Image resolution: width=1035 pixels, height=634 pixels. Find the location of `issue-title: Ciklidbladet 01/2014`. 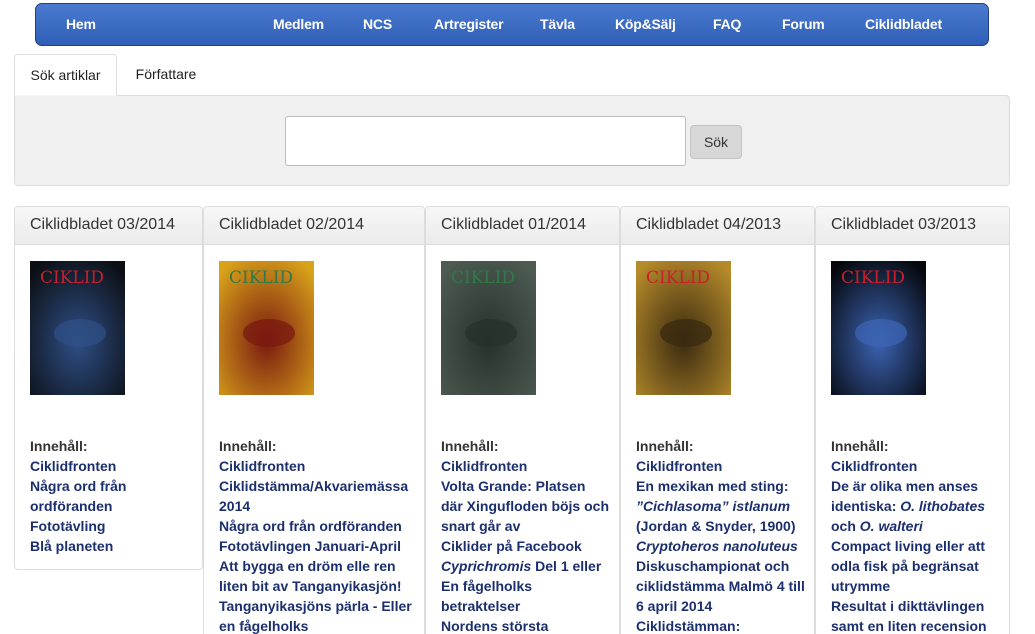

issue-title: Ciklidbladet 01/2014 is located at coordinates (522, 226).